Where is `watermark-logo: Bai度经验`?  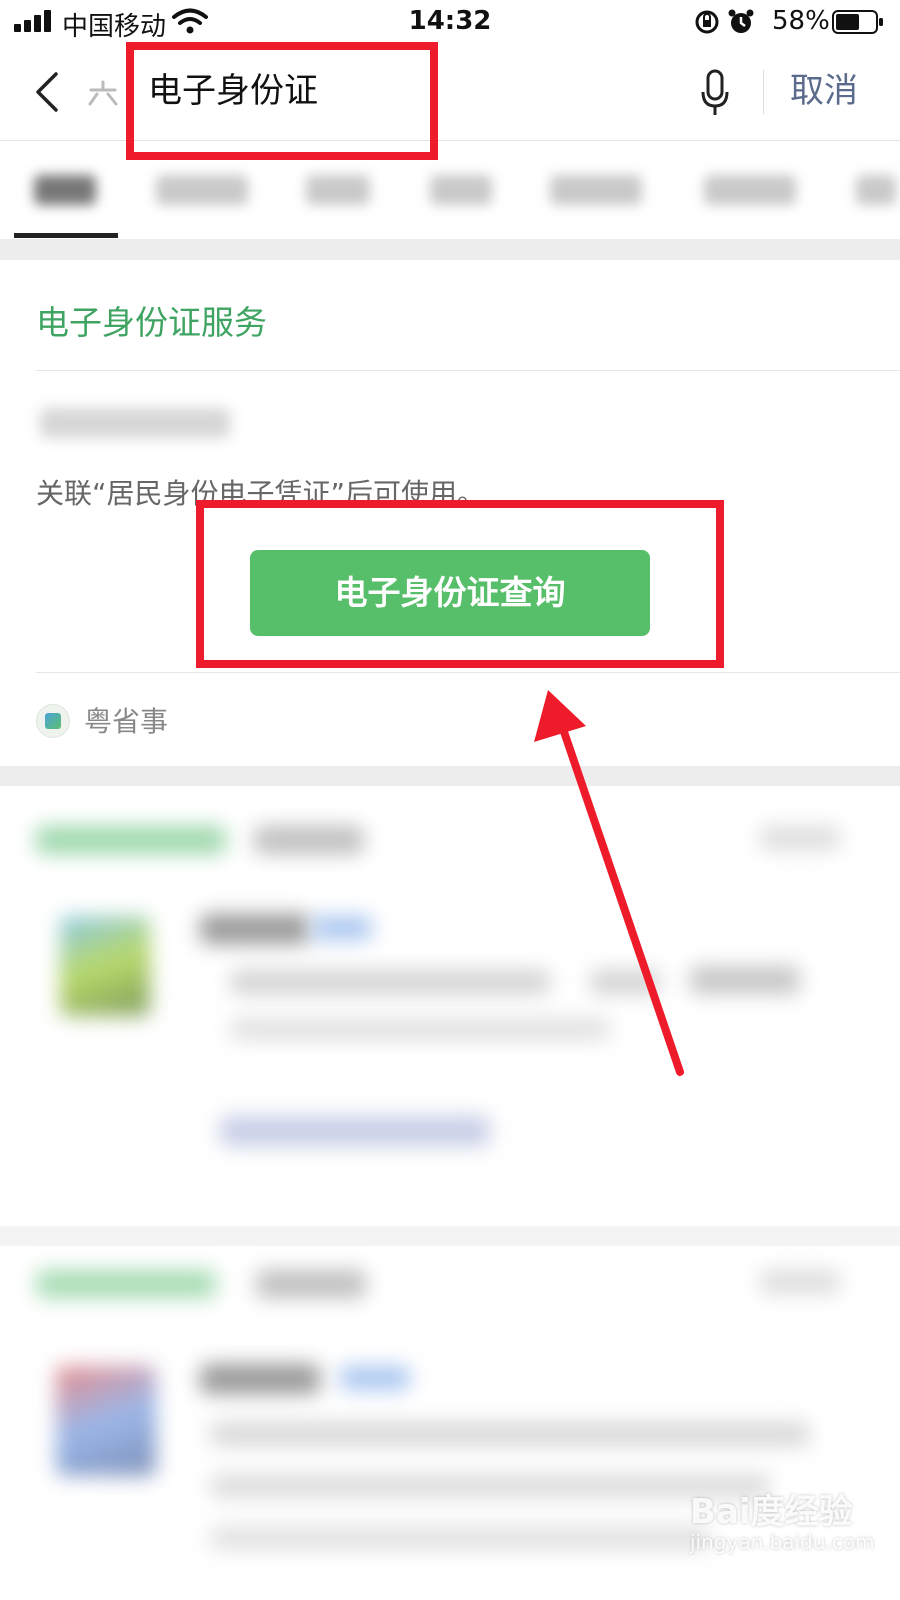 watermark-logo: Bai度经验 is located at coordinates (771, 1512).